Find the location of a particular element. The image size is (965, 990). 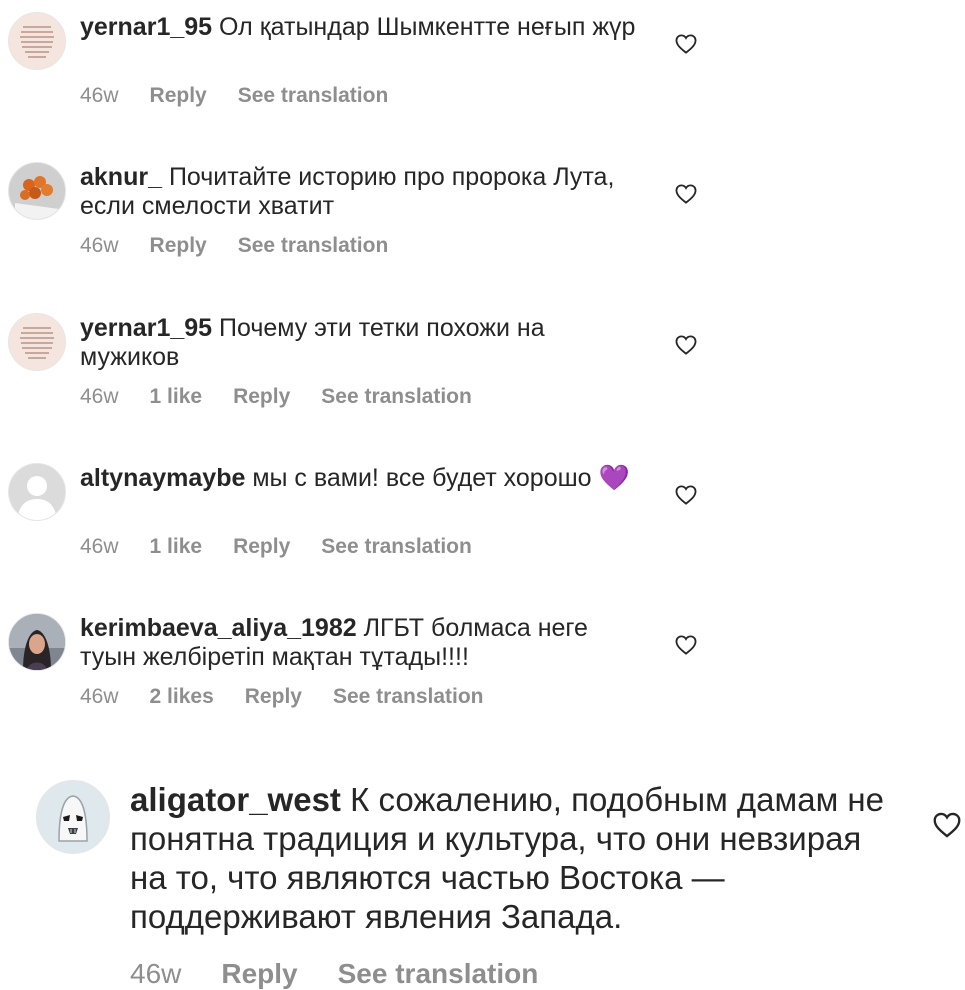

portrait-photo-avatar-icon is located at coordinates (37, 642).